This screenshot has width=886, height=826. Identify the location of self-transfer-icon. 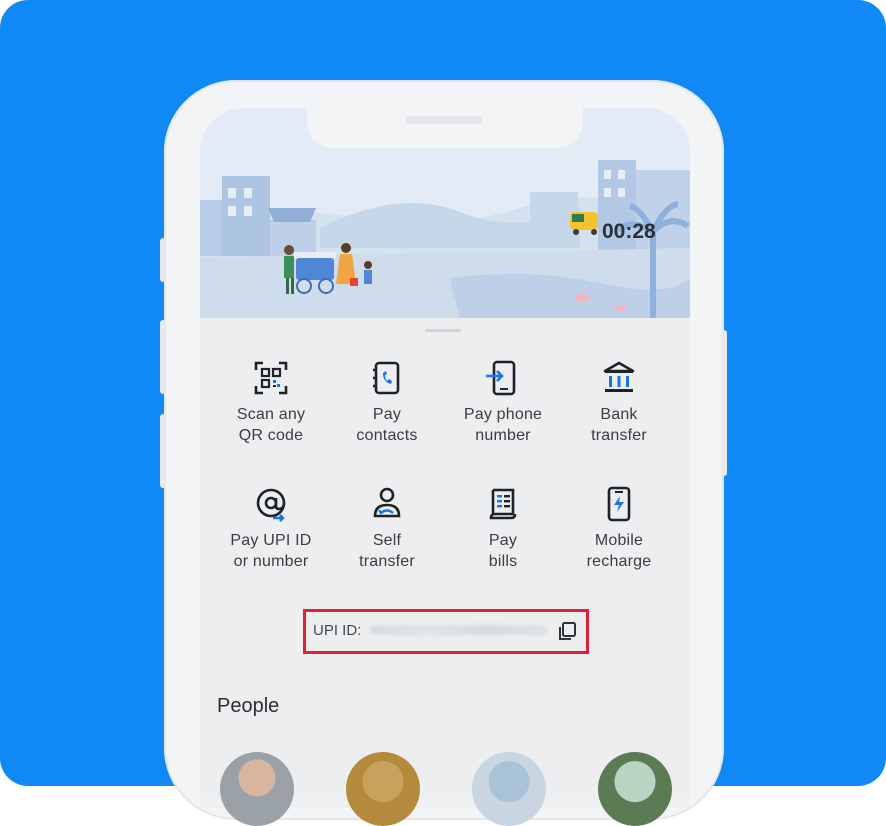
(387, 502).